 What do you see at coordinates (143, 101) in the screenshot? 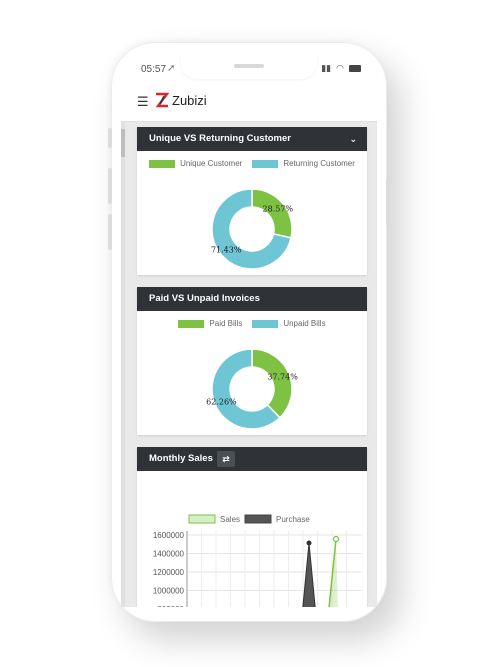
I see `hamburger-menu-icon: ☰` at bounding box center [143, 101].